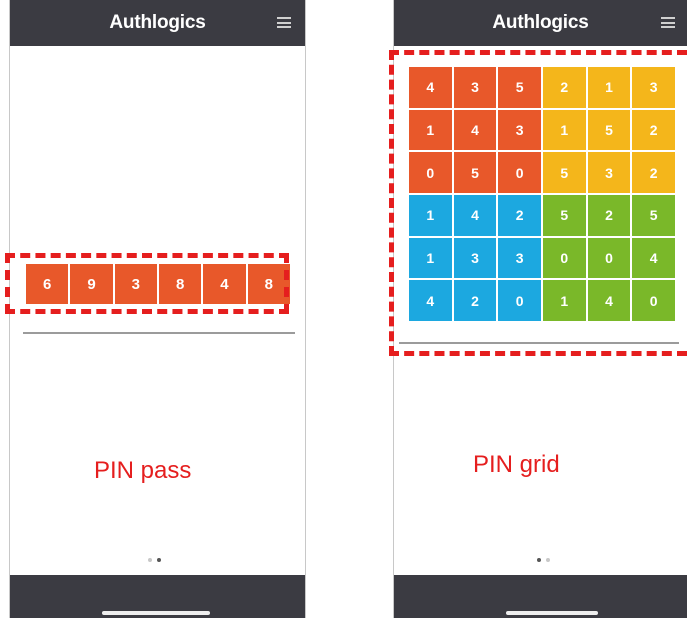  Describe the element at coordinates (147, 283) in the screenshot. I see `pin-pass-highlight-box` at that location.